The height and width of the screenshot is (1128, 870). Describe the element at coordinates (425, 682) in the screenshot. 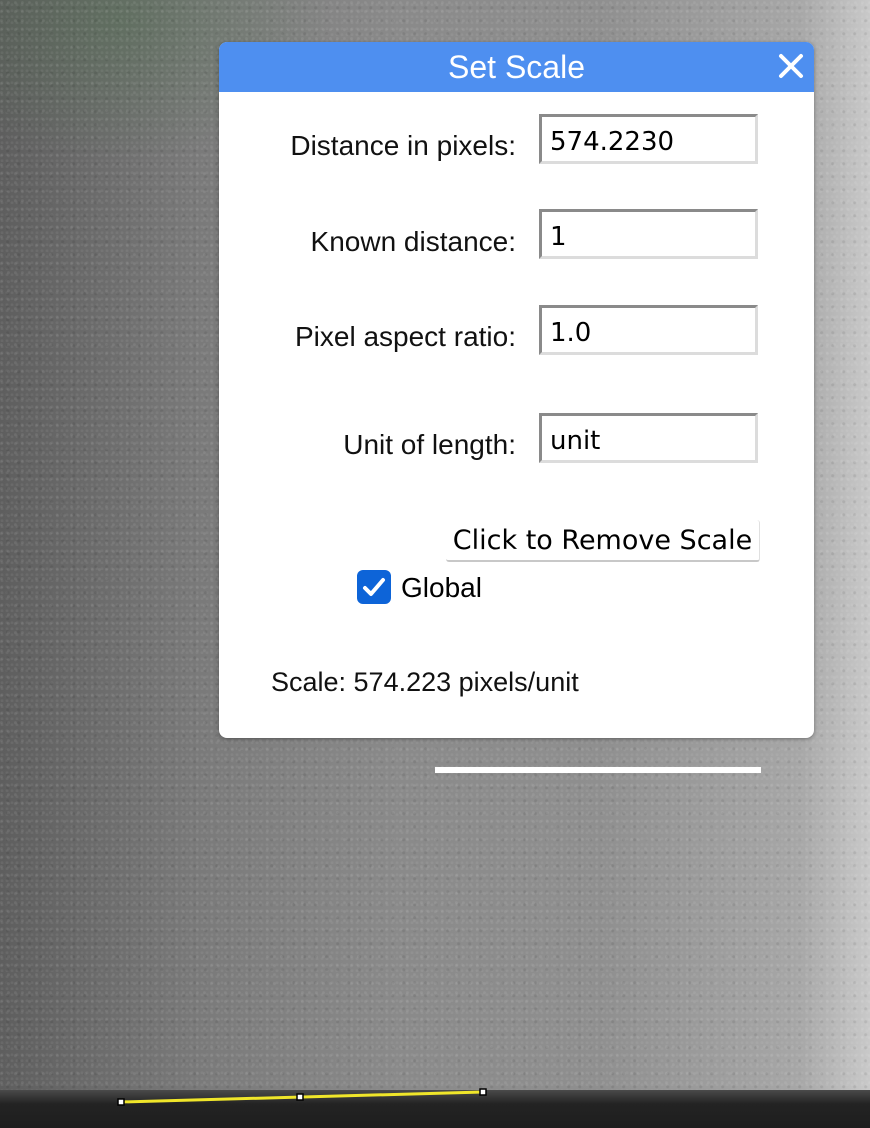

I see `scale-readout: Scale: 574.223 pixels/unit` at that location.